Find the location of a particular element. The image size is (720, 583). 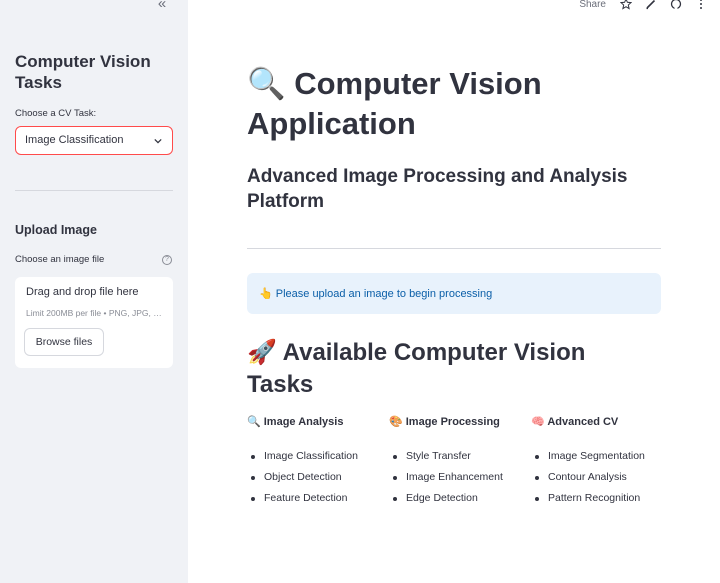

help-icon: ? is located at coordinates (167, 260).